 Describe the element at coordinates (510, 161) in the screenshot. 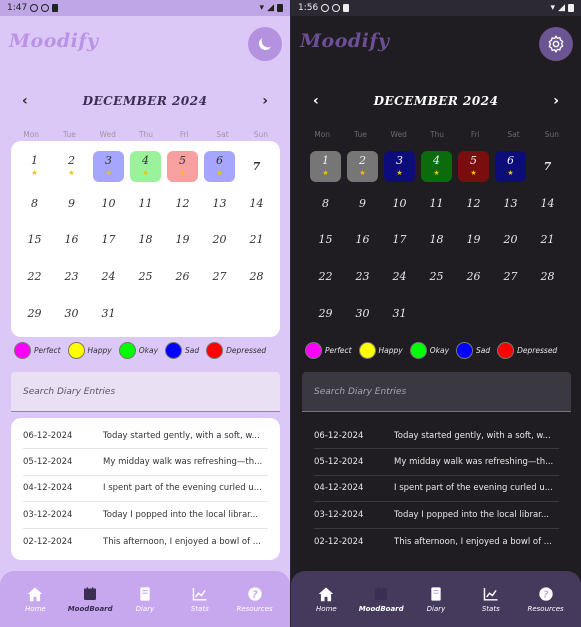

I see `day-number: 6` at that location.